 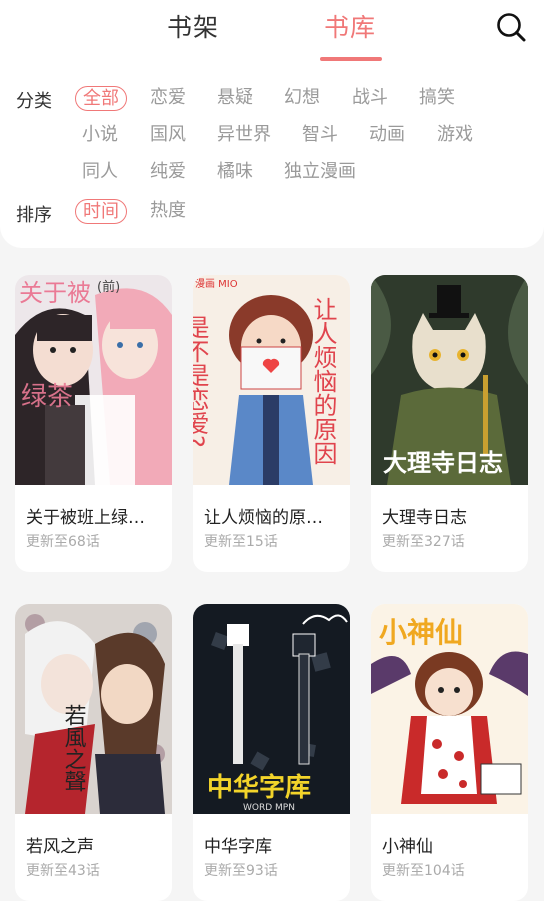 I want to click on cover-text: 关于被, so click(x=55, y=293).